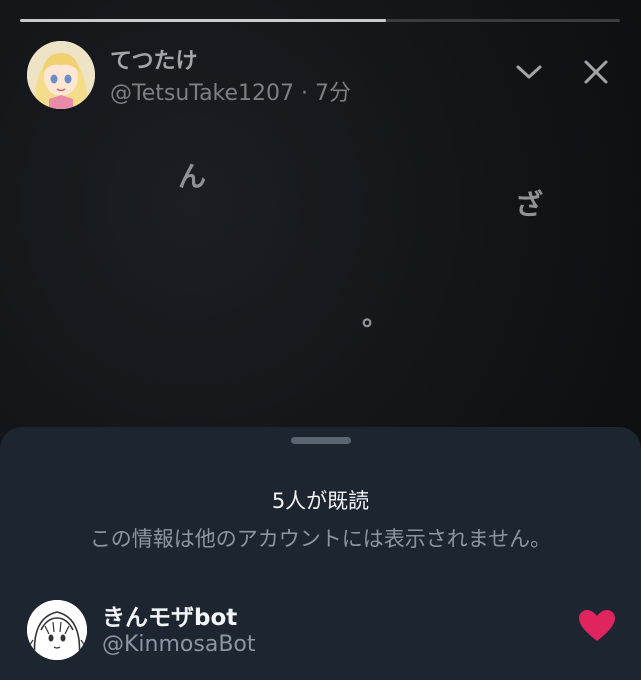  I want to click on post-time: 7分, so click(333, 93).